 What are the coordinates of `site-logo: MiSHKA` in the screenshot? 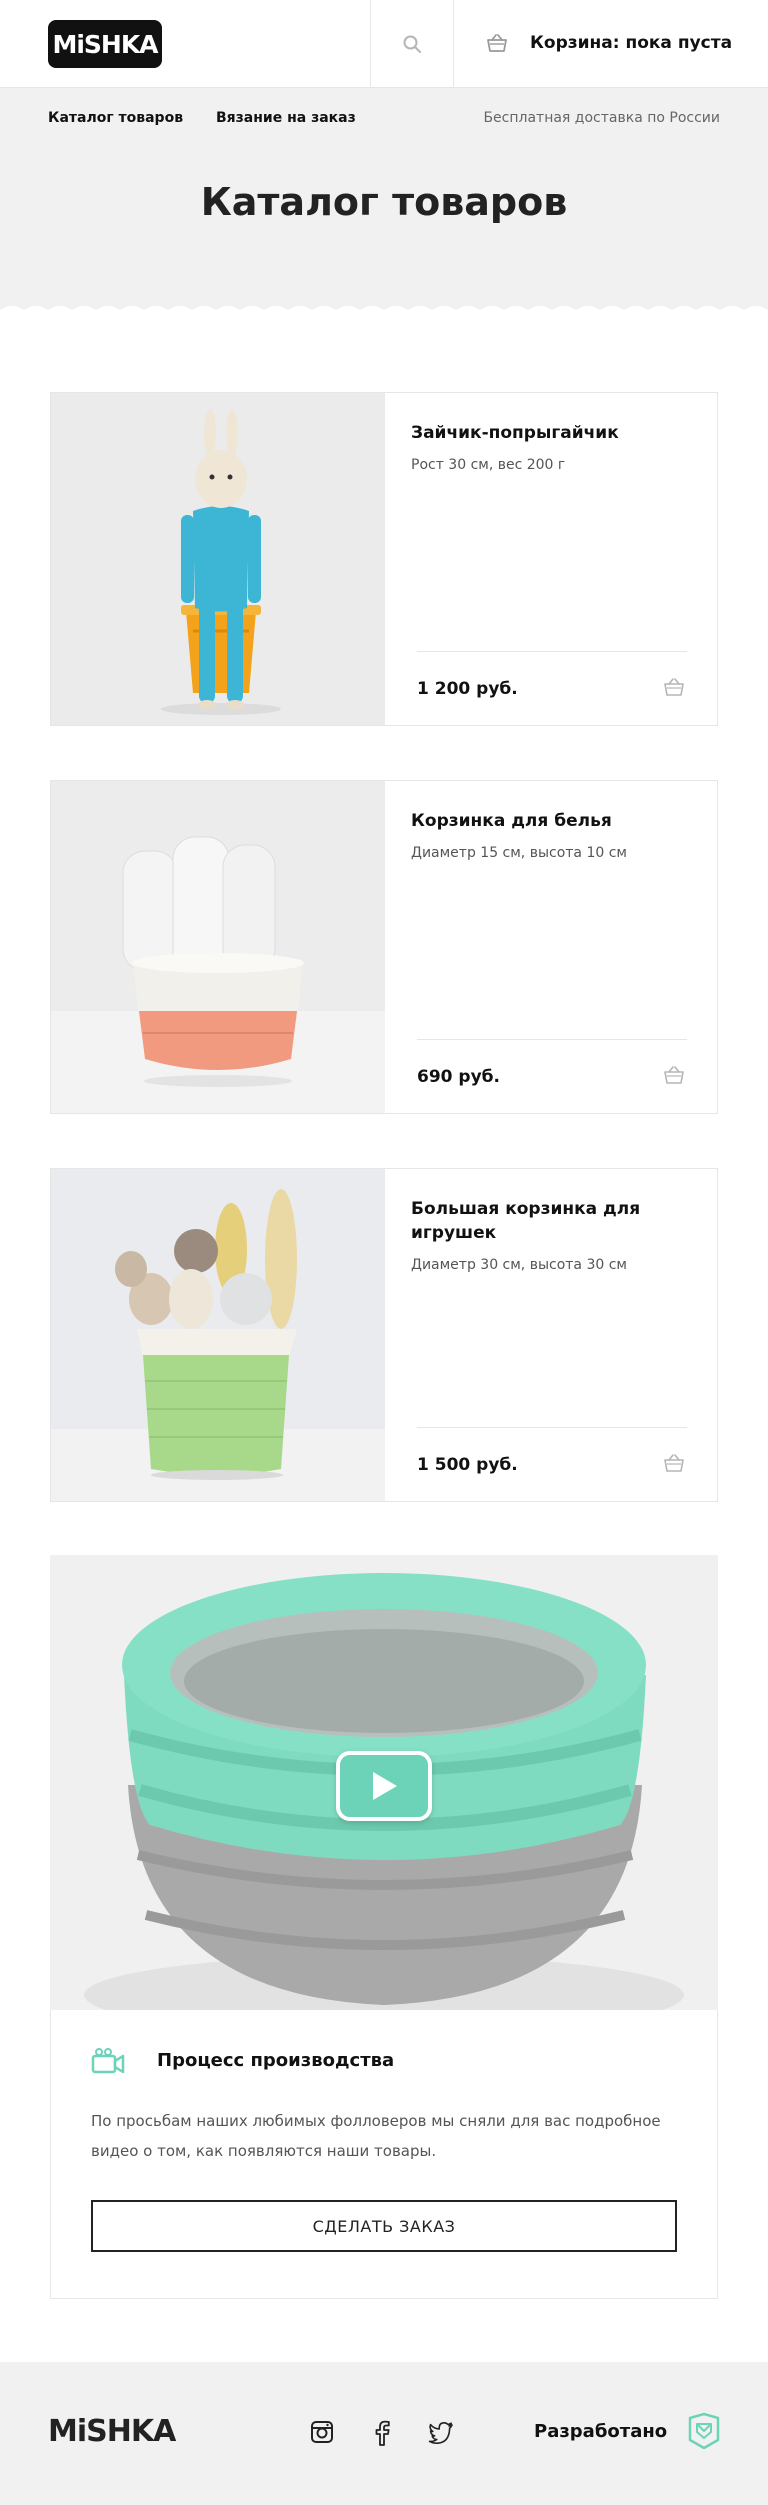 It's located at (105, 44).